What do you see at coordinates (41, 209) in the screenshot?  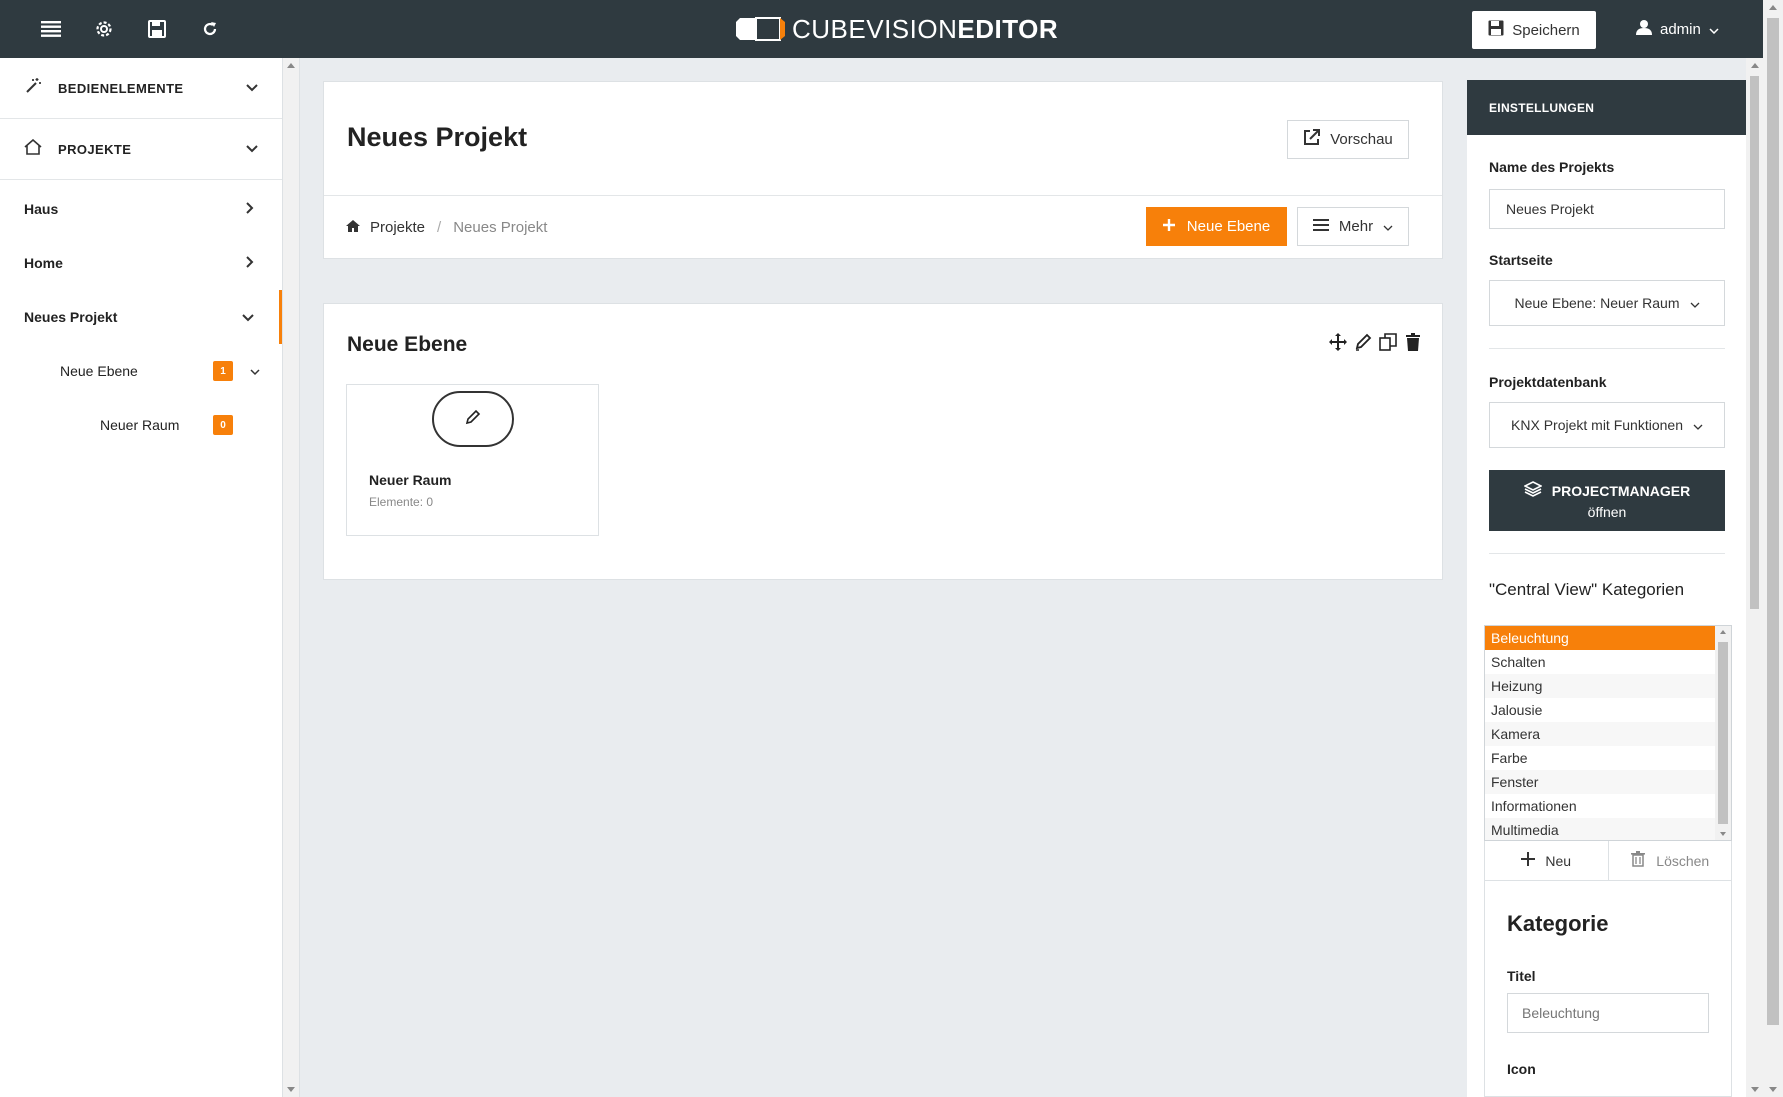 I see `sidebar-item-label: Haus` at bounding box center [41, 209].